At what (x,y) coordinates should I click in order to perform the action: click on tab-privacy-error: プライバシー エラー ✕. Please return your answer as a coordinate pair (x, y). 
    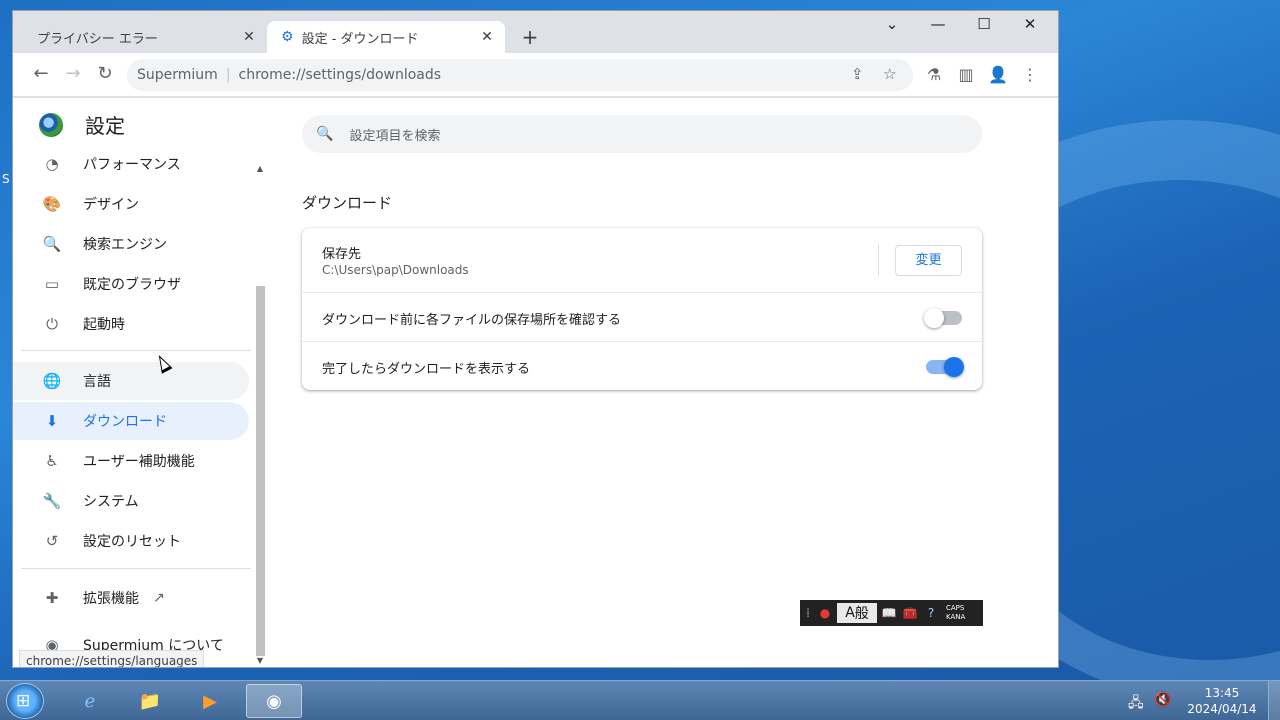
    Looking at the image, I should click on (145, 37).